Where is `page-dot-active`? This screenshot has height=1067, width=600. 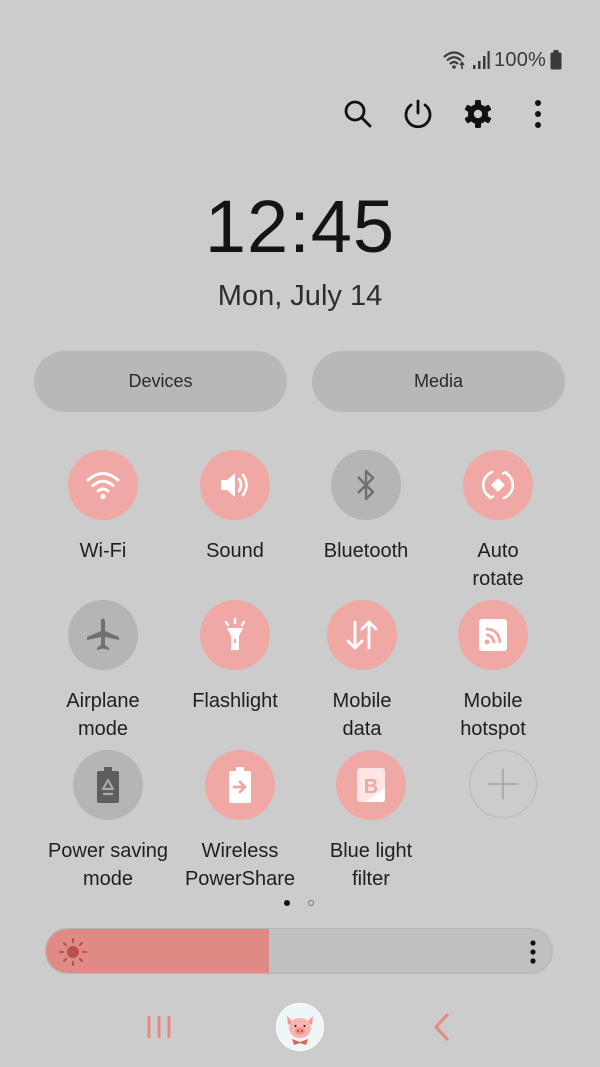
page-dot-active is located at coordinates (287, 903).